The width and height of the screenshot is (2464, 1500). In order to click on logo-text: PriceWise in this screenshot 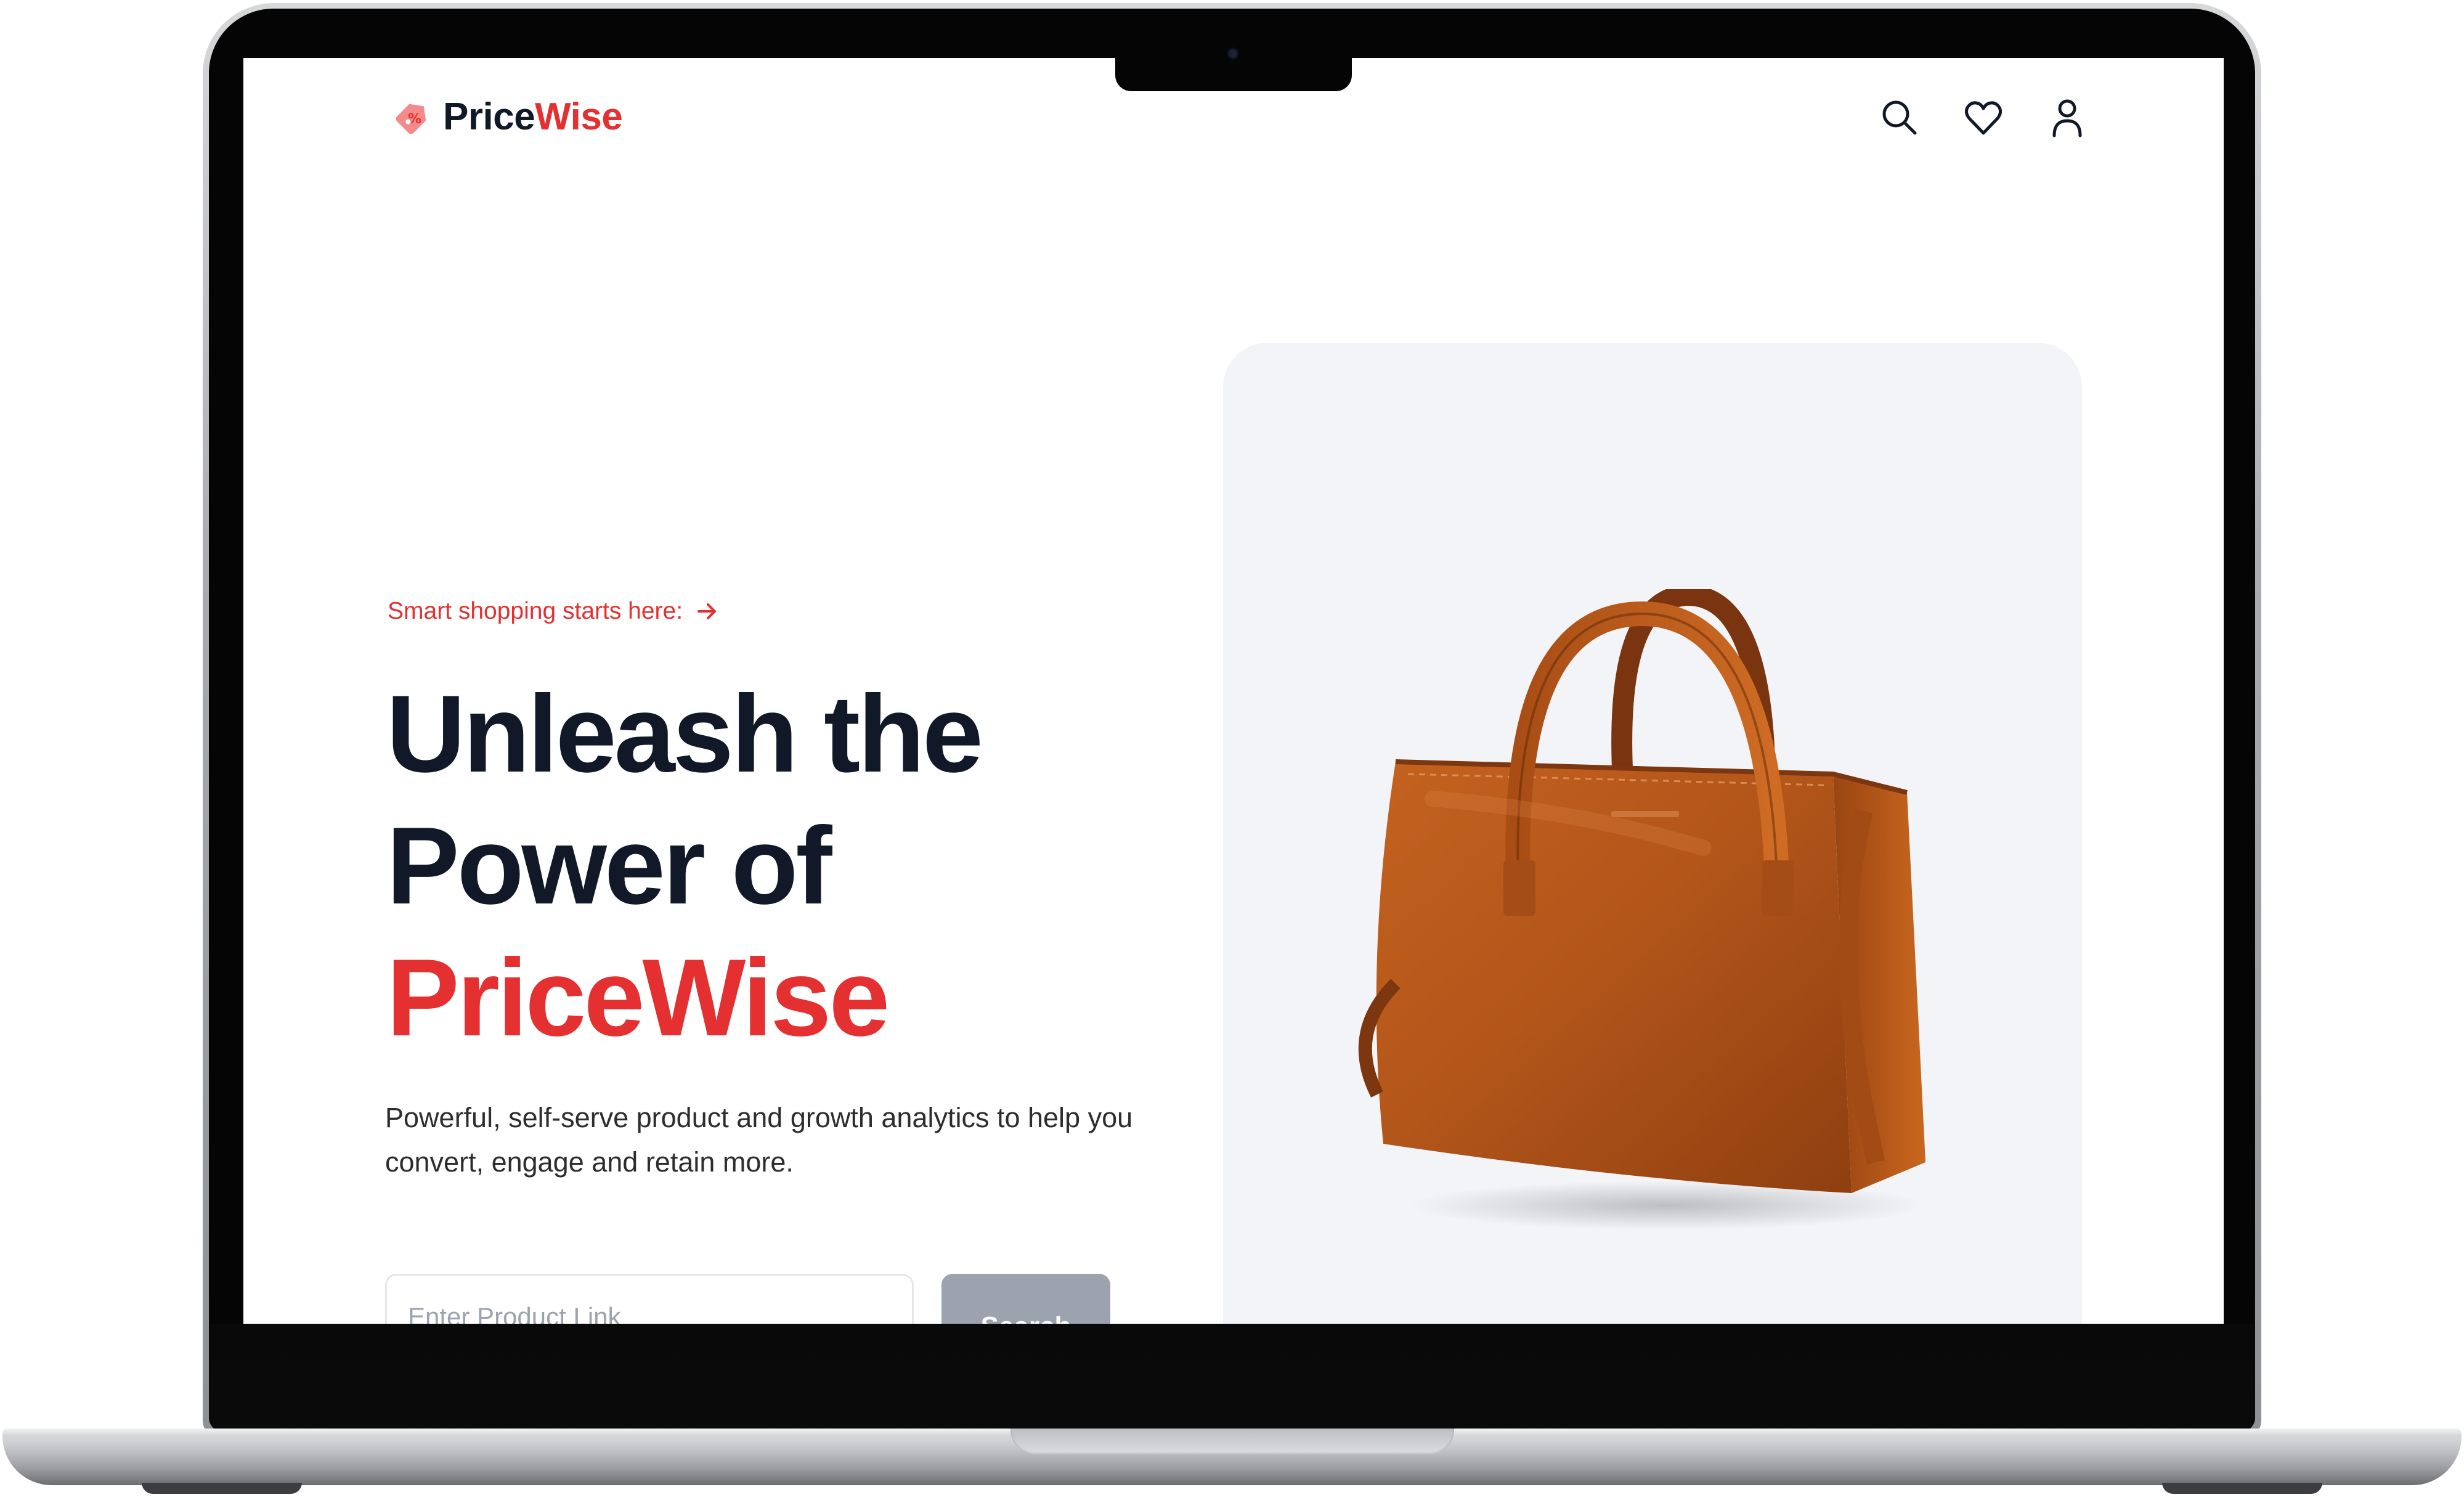, I will do `click(533, 117)`.